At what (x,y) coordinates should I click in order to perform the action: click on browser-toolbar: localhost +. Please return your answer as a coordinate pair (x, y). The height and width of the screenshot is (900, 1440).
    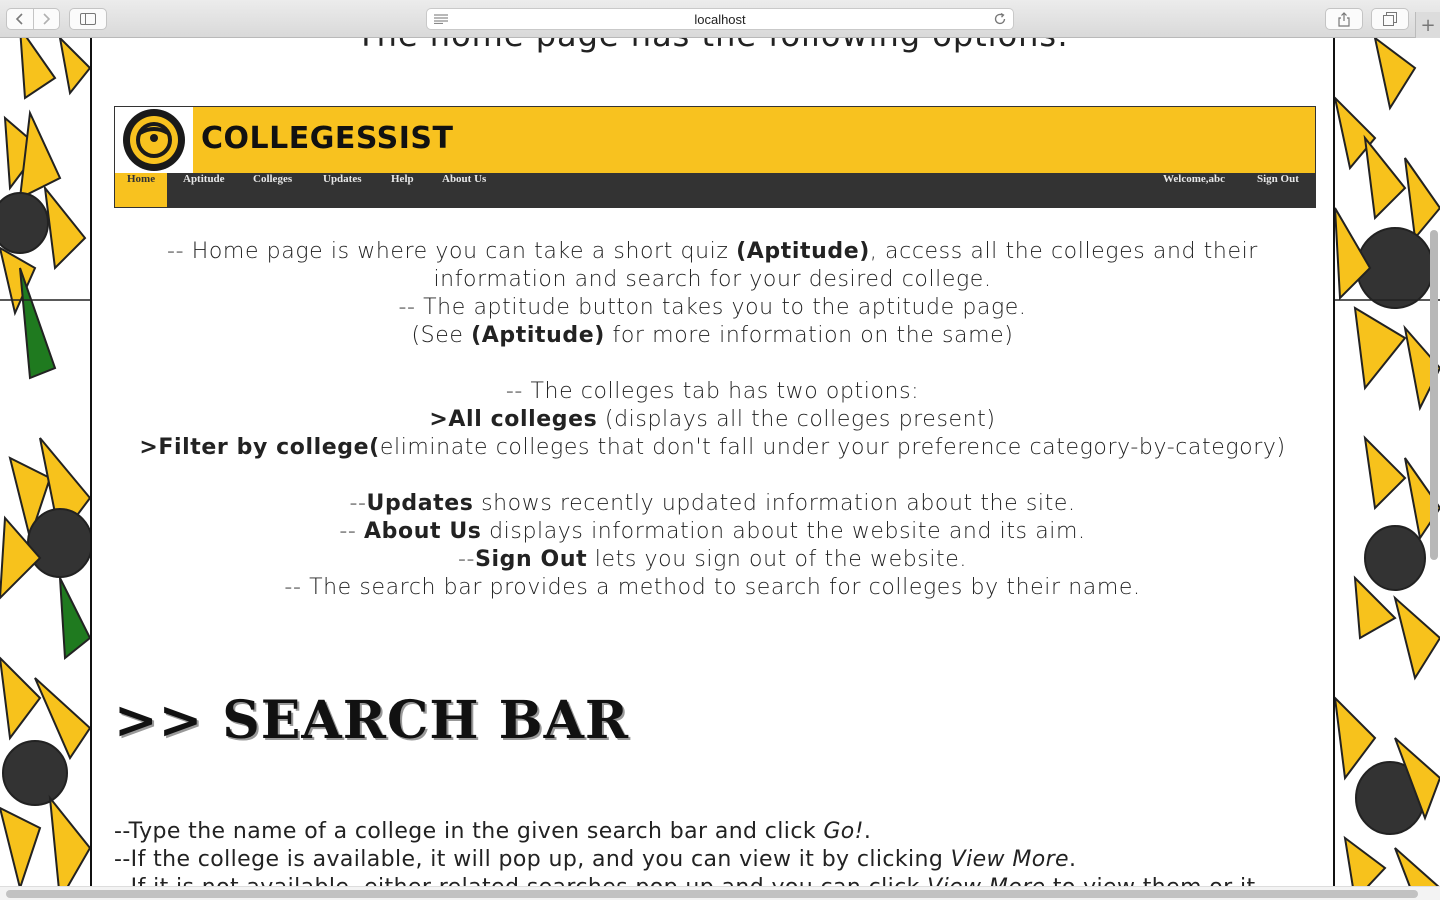
    Looking at the image, I should click on (720, 19).